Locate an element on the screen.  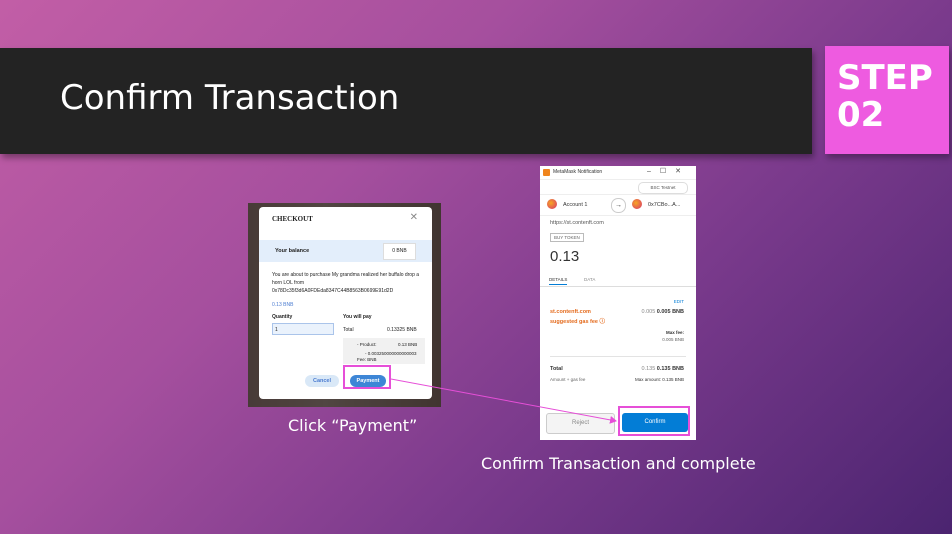
connector-line is located at coordinates (503, 401).